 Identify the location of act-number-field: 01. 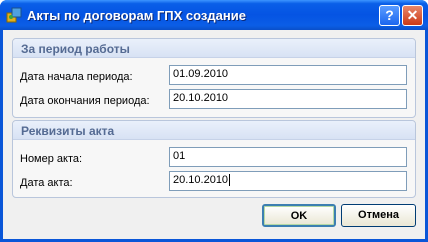
(288, 157).